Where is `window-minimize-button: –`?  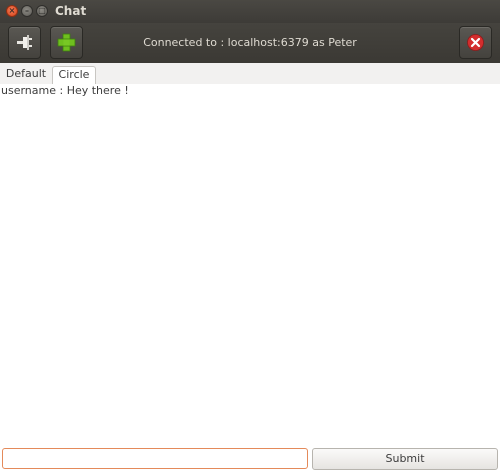 window-minimize-button: – is located at coordinates (27, 11).